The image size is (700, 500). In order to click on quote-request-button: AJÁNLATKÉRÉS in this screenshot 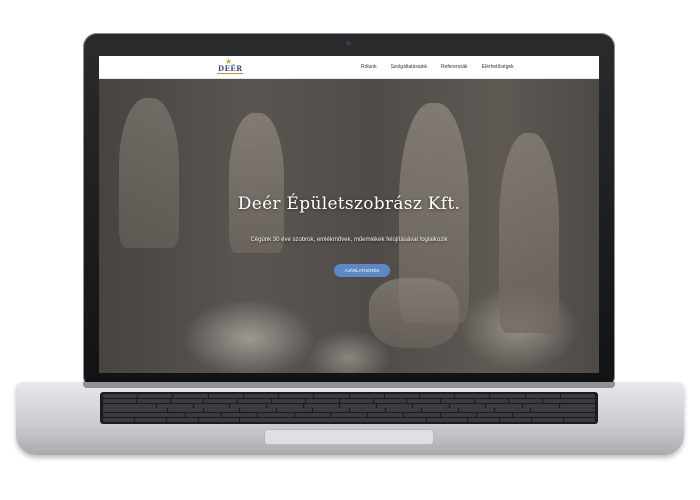, I will do `click(362, 270)`.